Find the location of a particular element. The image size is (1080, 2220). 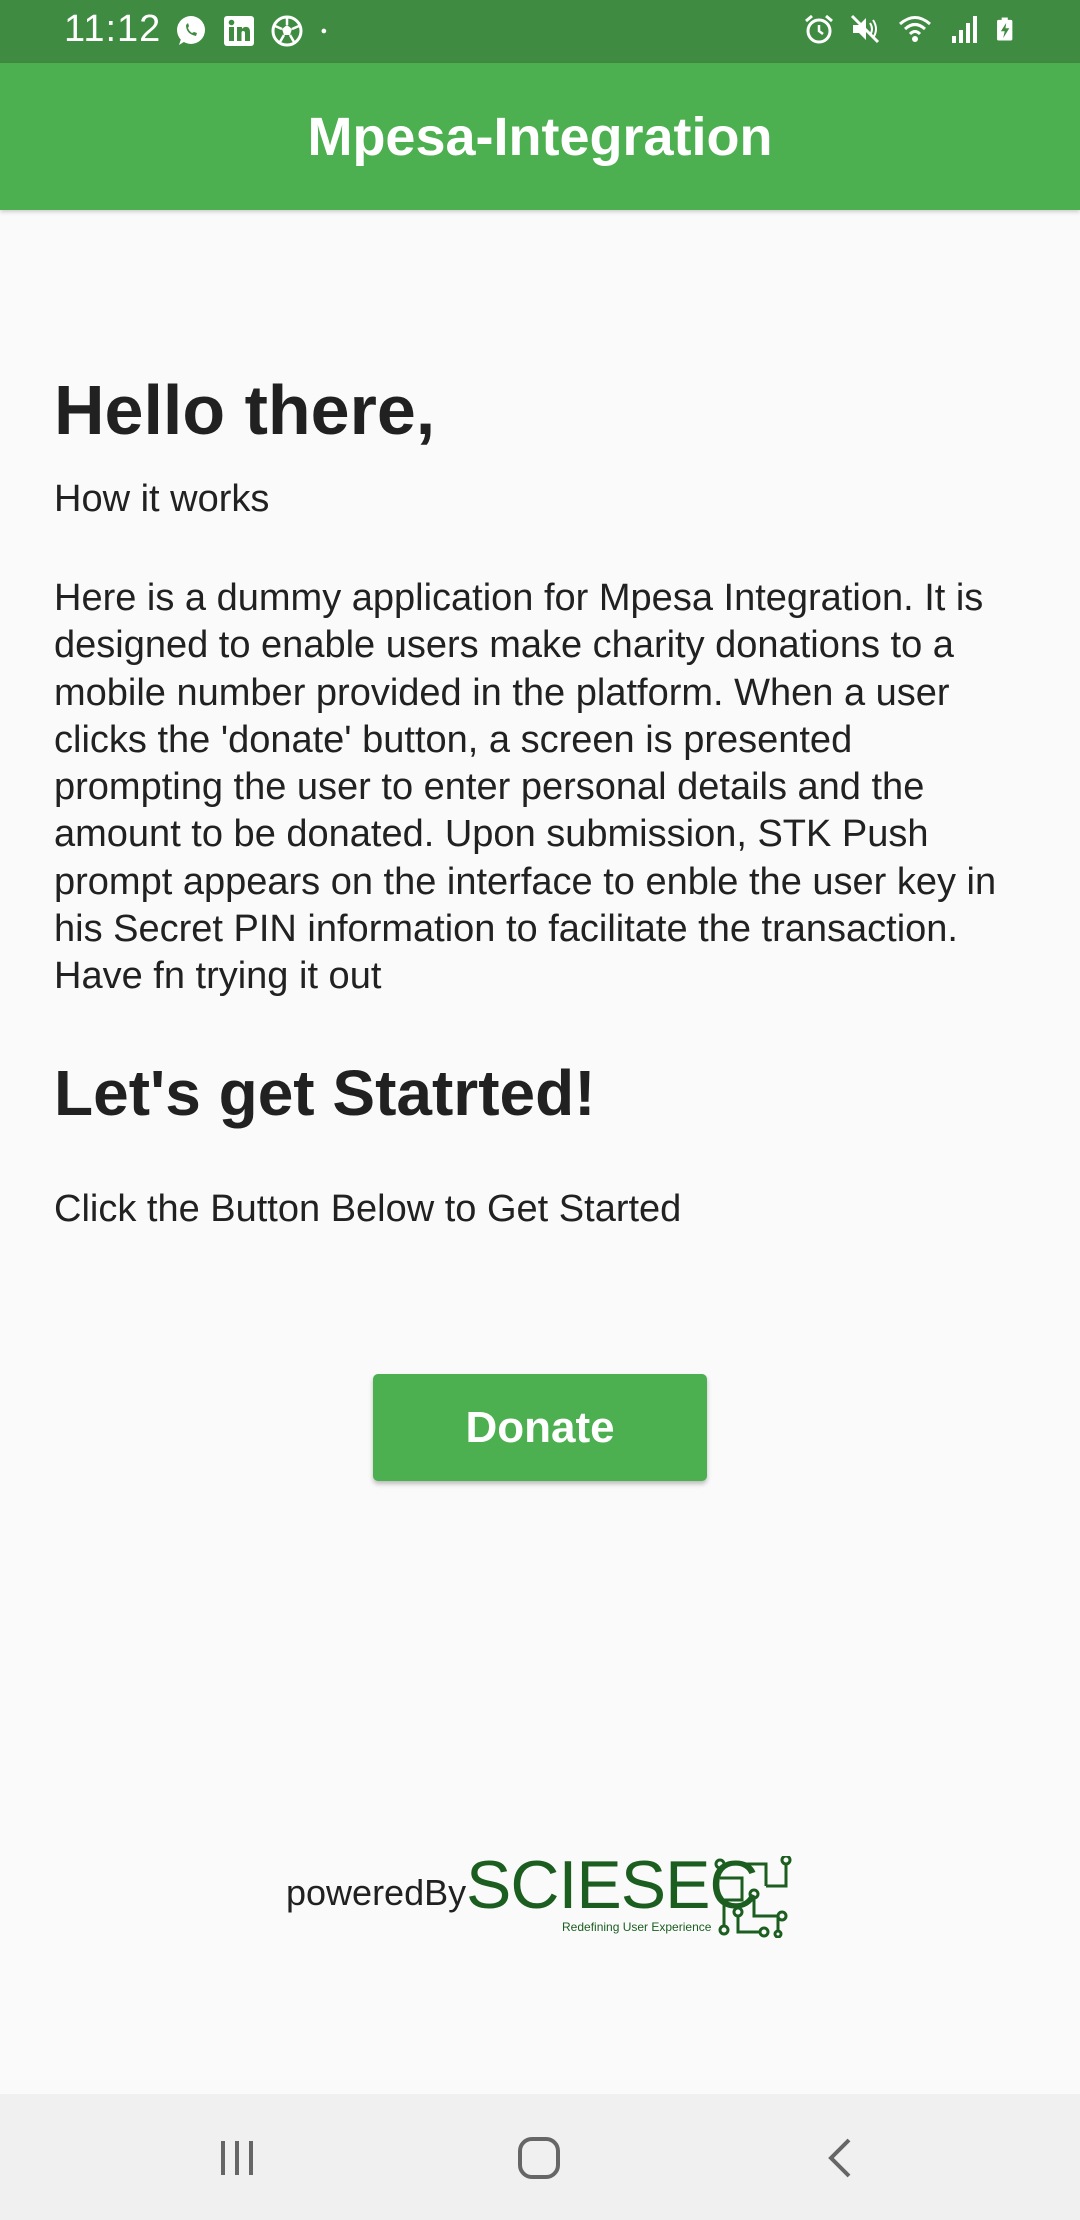

app-title: Mpesa-Integration is located at coordinates (540, 136).